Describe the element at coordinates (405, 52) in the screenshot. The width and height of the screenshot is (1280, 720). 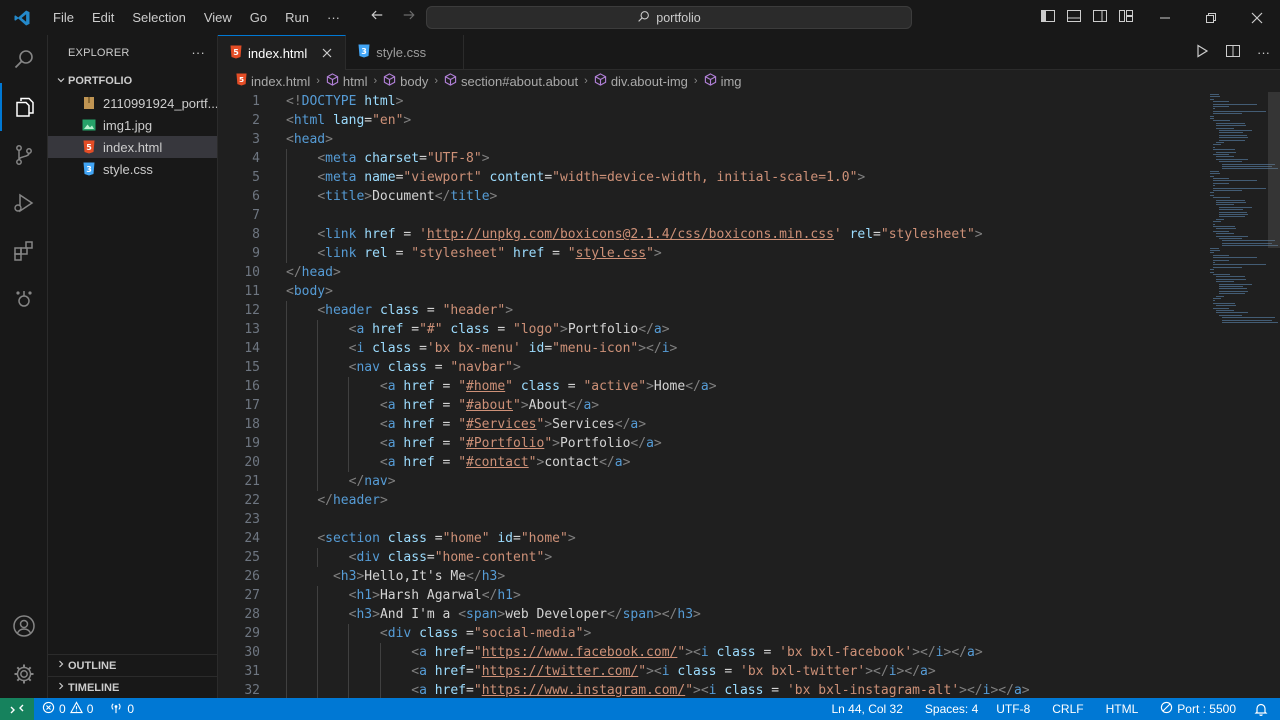
I see `tab-style-css: 3 style.css` at that location.